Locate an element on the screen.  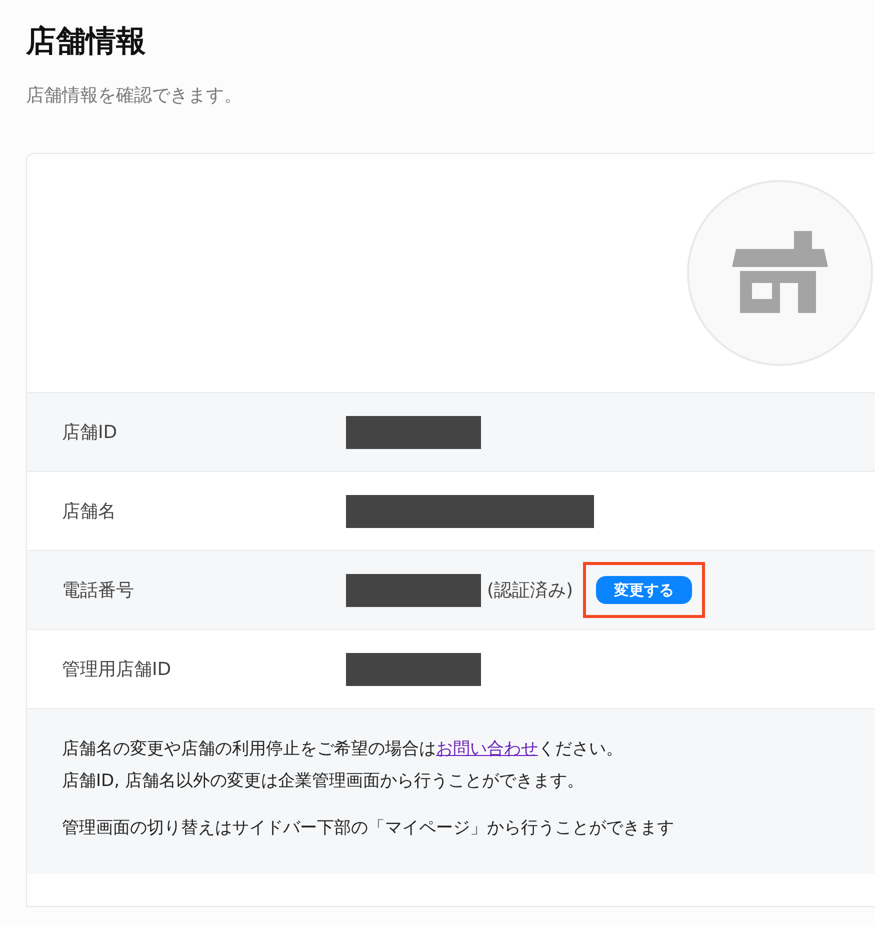
notice-text: 管理画面の切り替えはサイドバー下部の「マイページ」から行うことができます is located at coordinates (368, 828).